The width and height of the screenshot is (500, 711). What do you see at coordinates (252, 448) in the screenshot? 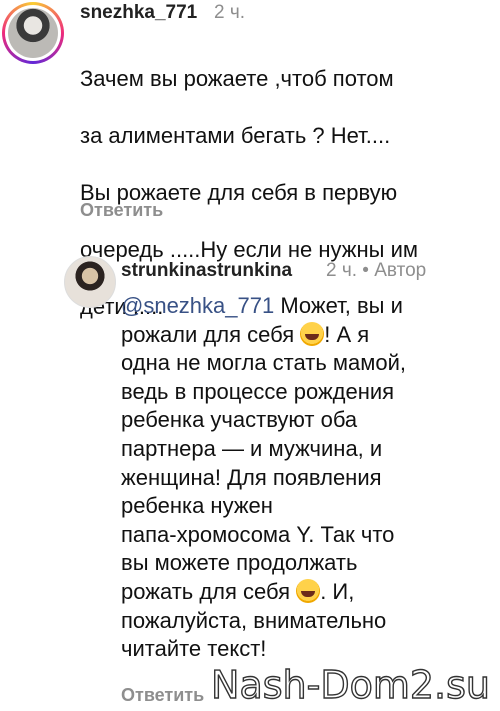
I see `comment-line: партнера — и мужчина, и` at bounding box center [252, 448].